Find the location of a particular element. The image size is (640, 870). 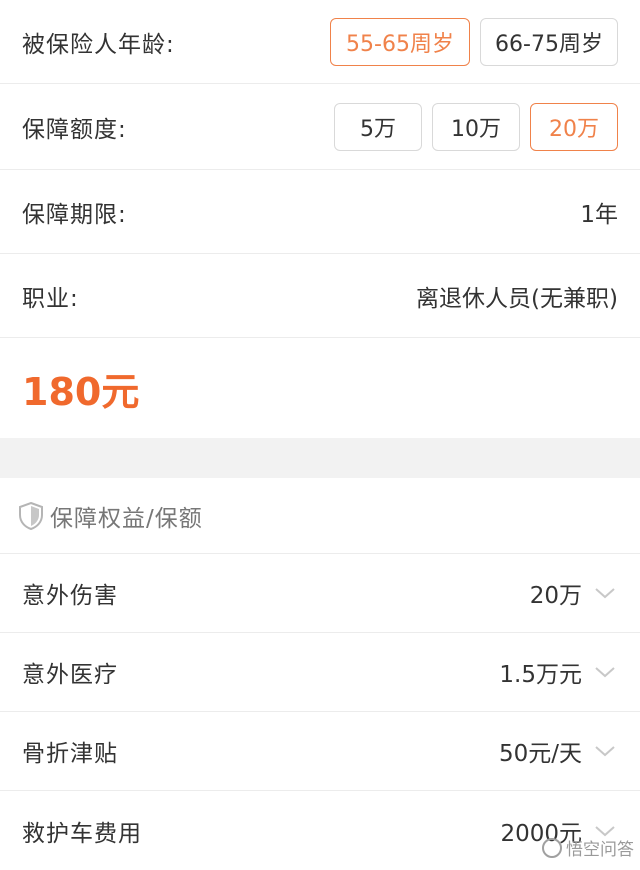

term-row: 保障期限: 1年 is located at coordinates (320, 212).